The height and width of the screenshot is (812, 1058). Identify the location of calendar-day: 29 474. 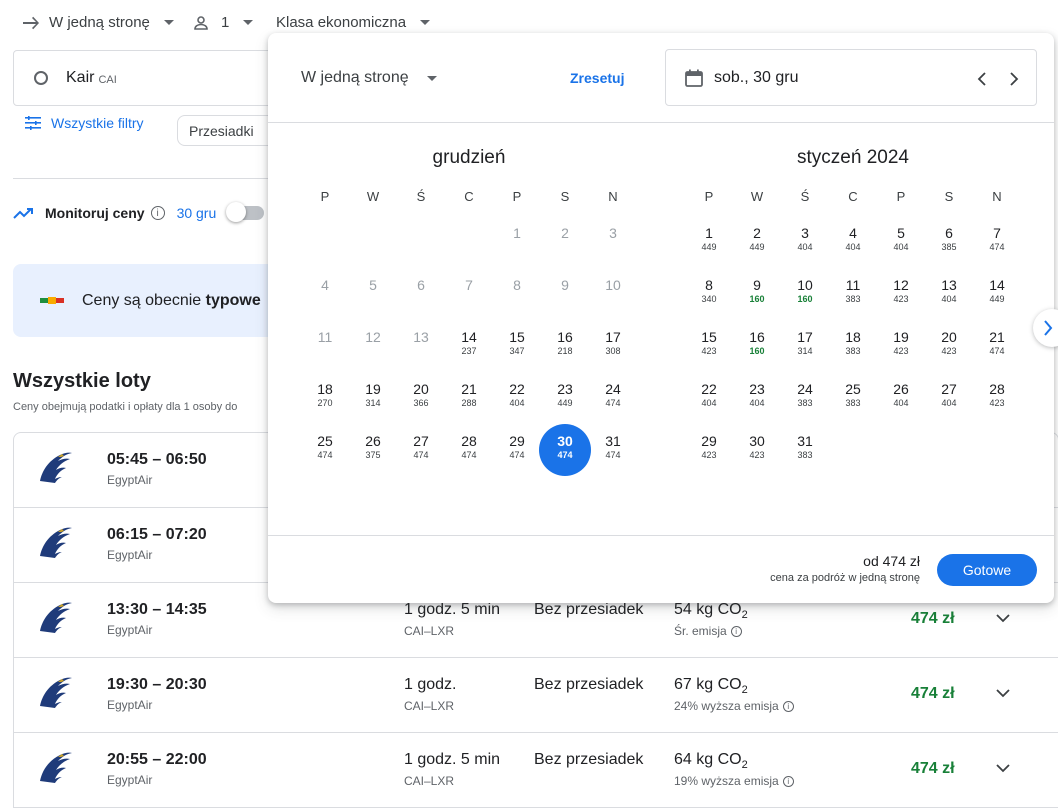
(517, 450).